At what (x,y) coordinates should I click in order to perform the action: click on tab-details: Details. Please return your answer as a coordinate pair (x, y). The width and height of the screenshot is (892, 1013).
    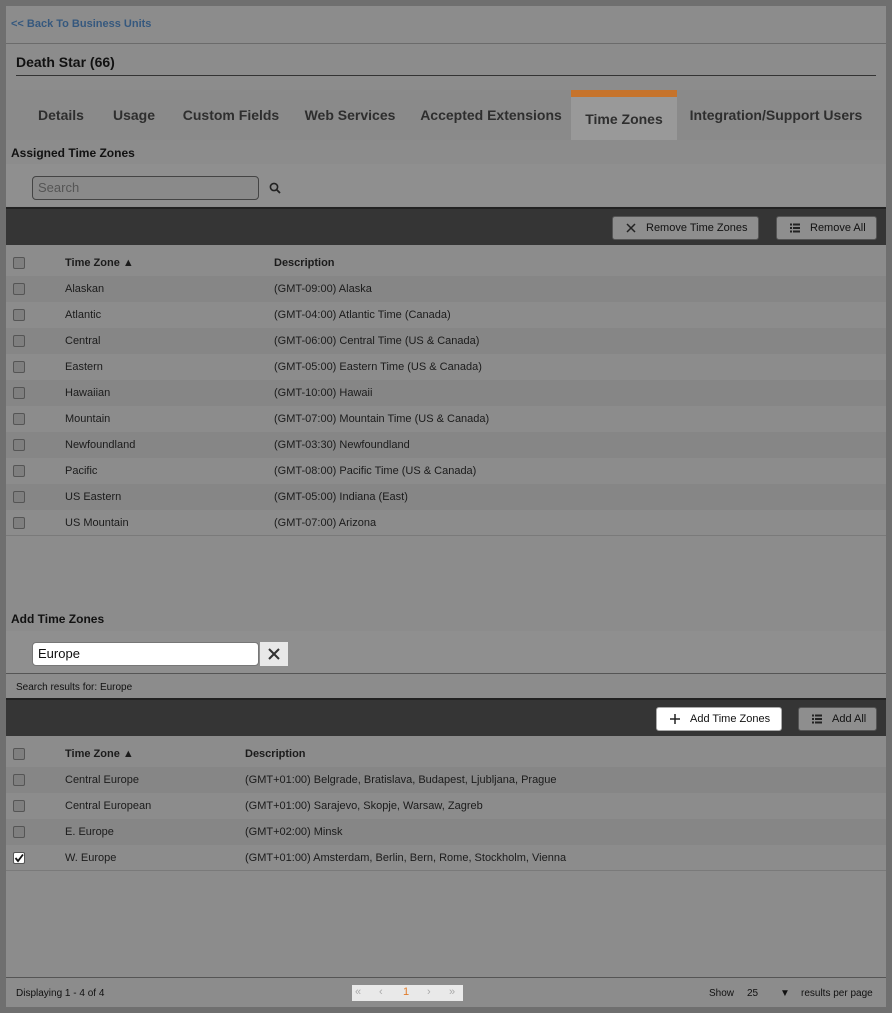
    Looking at the image, I should click on (61, 115).